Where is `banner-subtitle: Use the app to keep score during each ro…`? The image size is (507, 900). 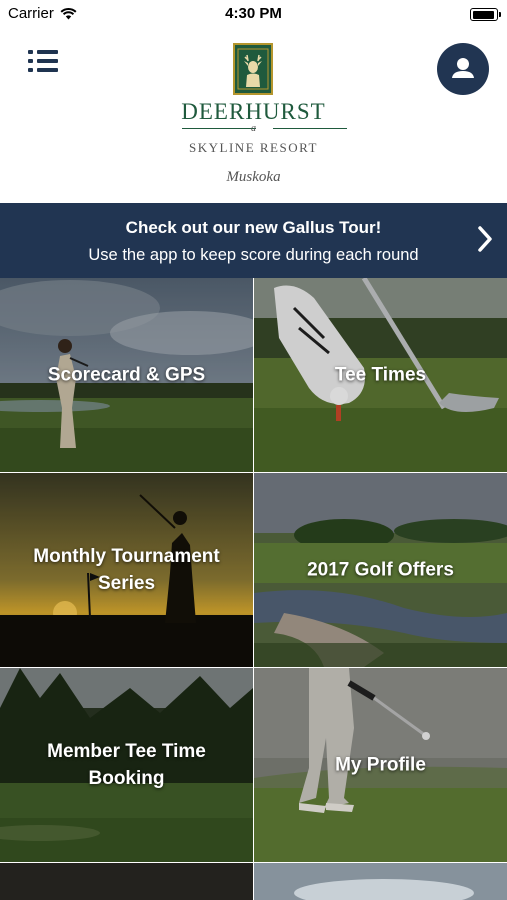 banner-subtitle: Use the app to keep score during each ro… is located at coordinates (253, 255).